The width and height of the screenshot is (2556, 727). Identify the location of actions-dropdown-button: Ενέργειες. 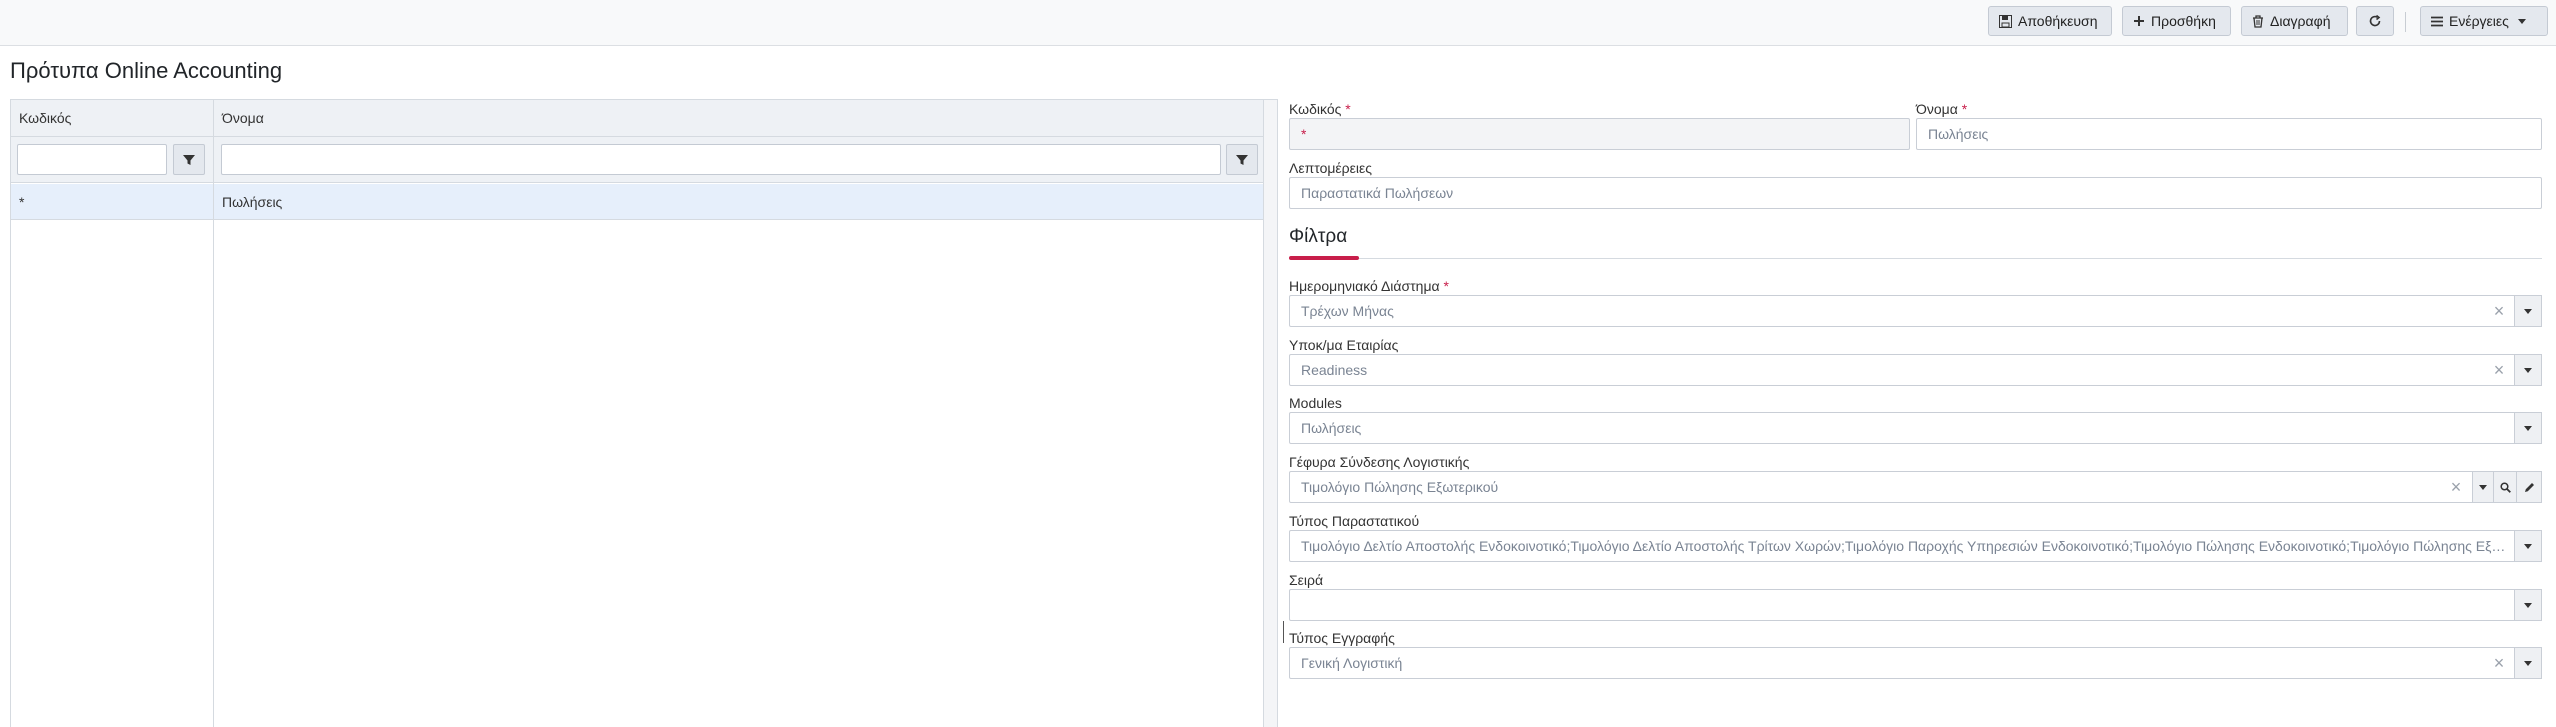
(2484, 21).